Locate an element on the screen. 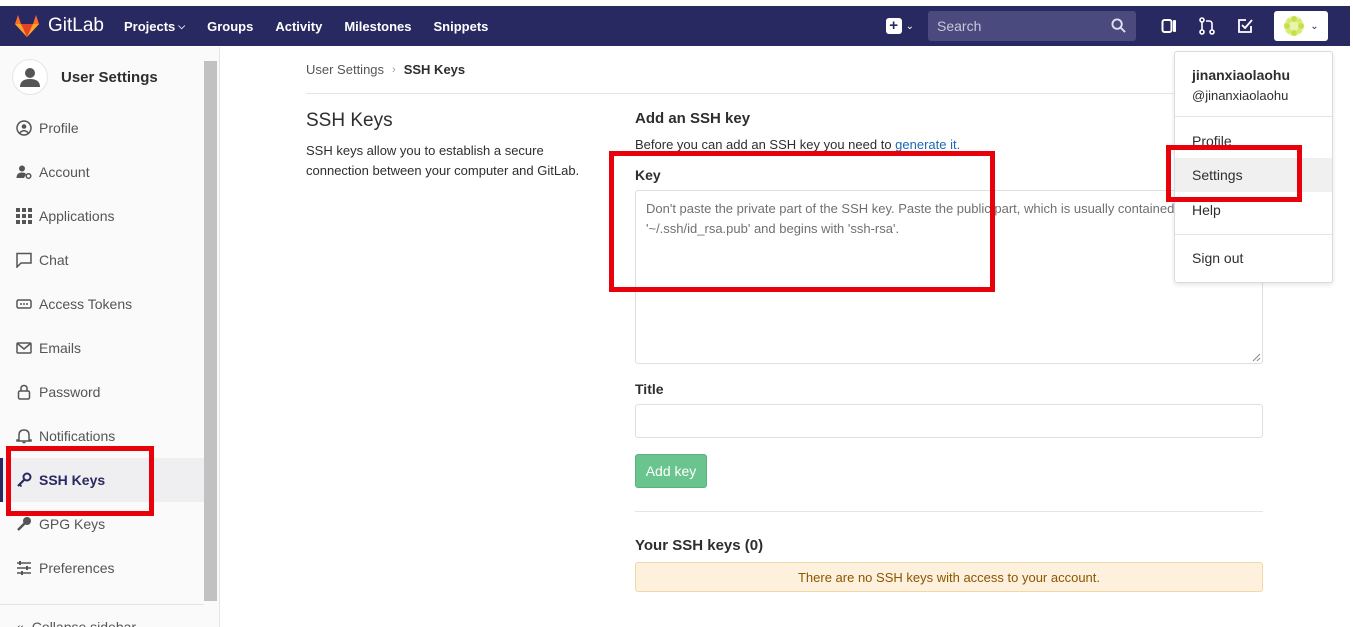  nav-activity: Activity is located at coordinates (298, 26).